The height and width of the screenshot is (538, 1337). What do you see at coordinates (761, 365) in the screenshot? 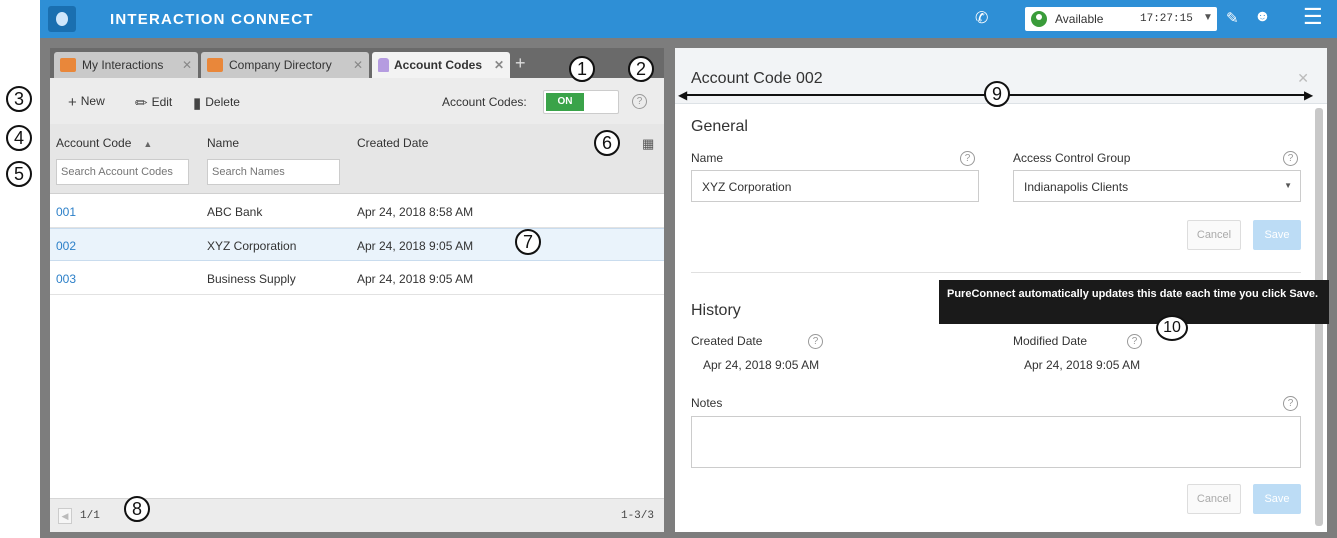
I see `created-date-value: Apr 24, 2018 9:05 AM` at bounding box center [761, 365].